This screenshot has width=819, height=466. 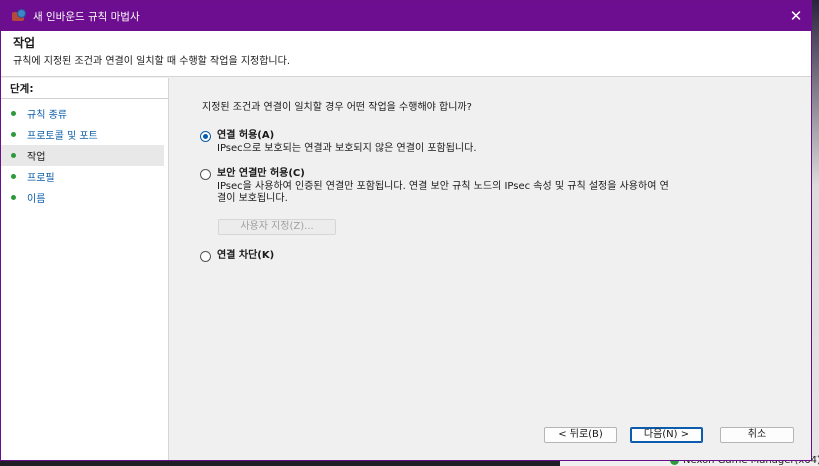 I want to click on option-block: 연결 차단(K), so click(x=237, y=256).